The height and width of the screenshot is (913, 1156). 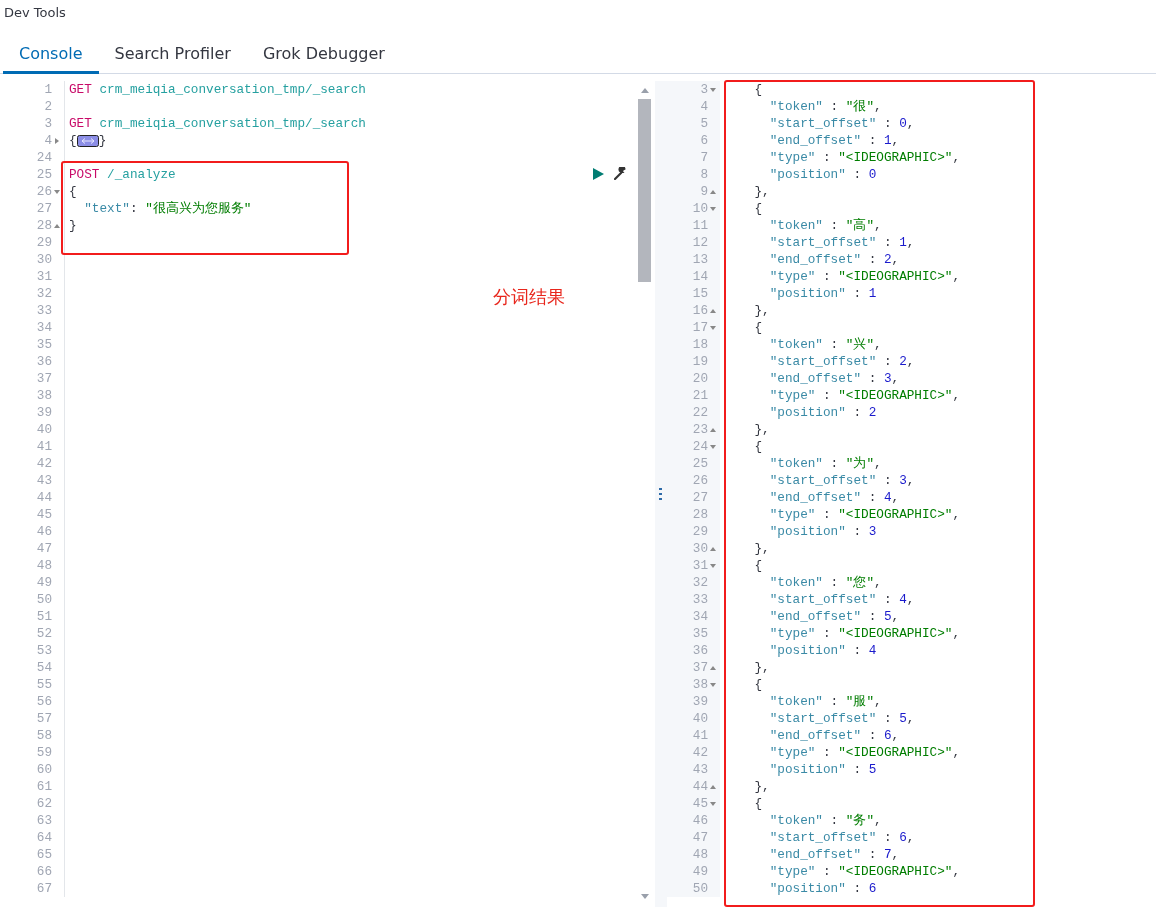 I want to click on line-number: 7, so click(x=704, y=157).